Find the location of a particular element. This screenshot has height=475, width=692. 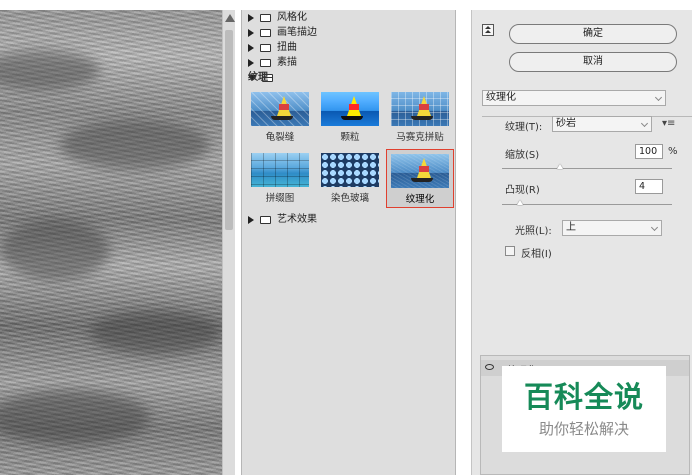

craquelure-preview is located at coordinates (280, 109).